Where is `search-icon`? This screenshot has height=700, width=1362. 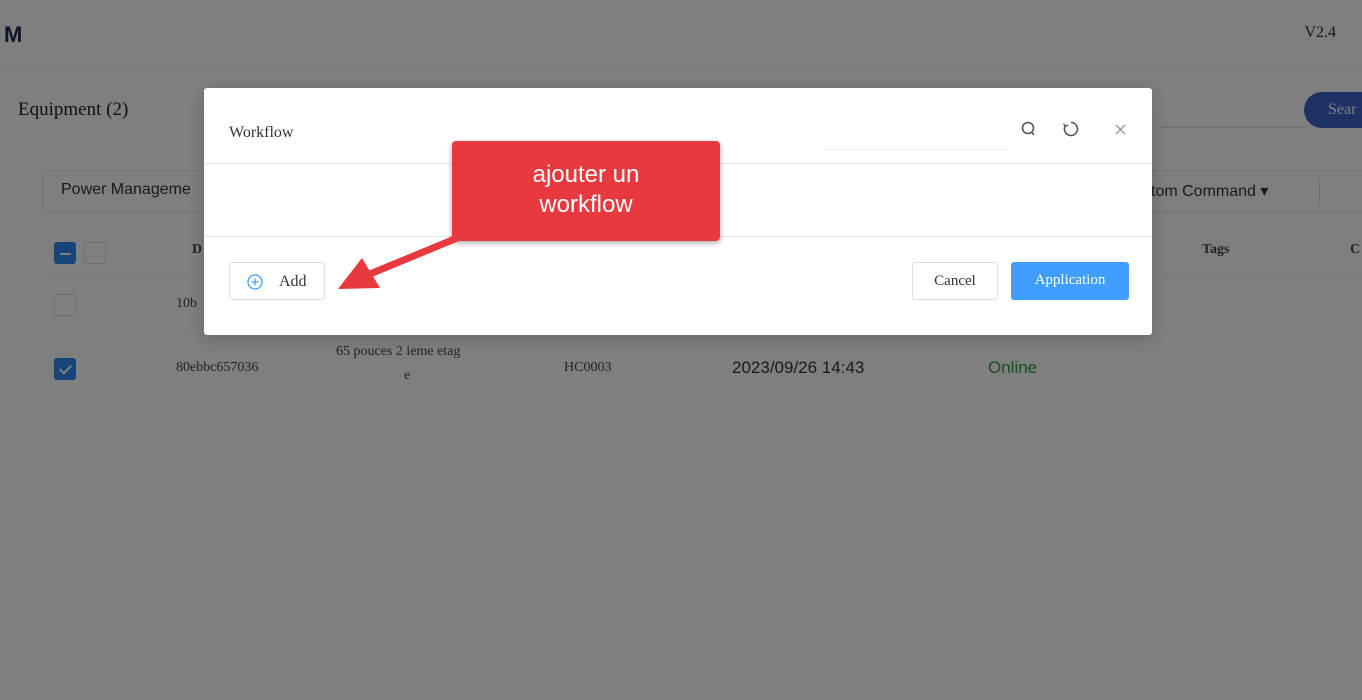 search-icon is located at coordinates (1029, 129).